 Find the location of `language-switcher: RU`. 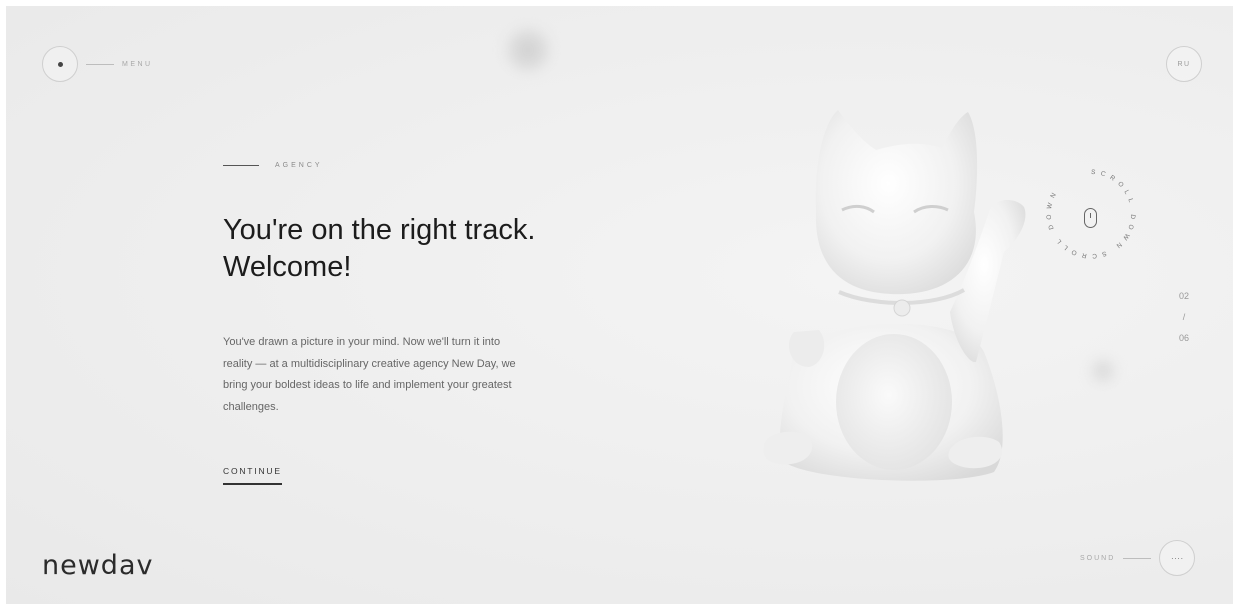

language-switcher: RU is located at coordinates (1184, 64).